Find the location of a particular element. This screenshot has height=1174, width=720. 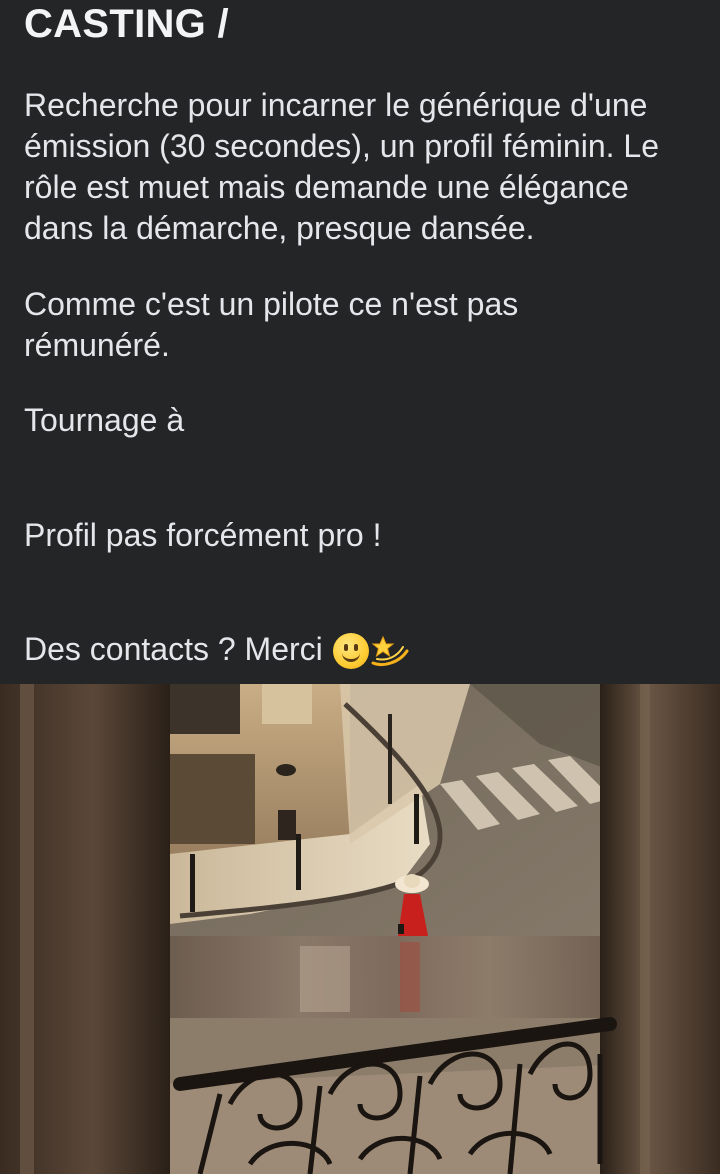

post-paragraph-contacts: Des contacts ? Merci is located at coordinates (217, 649).